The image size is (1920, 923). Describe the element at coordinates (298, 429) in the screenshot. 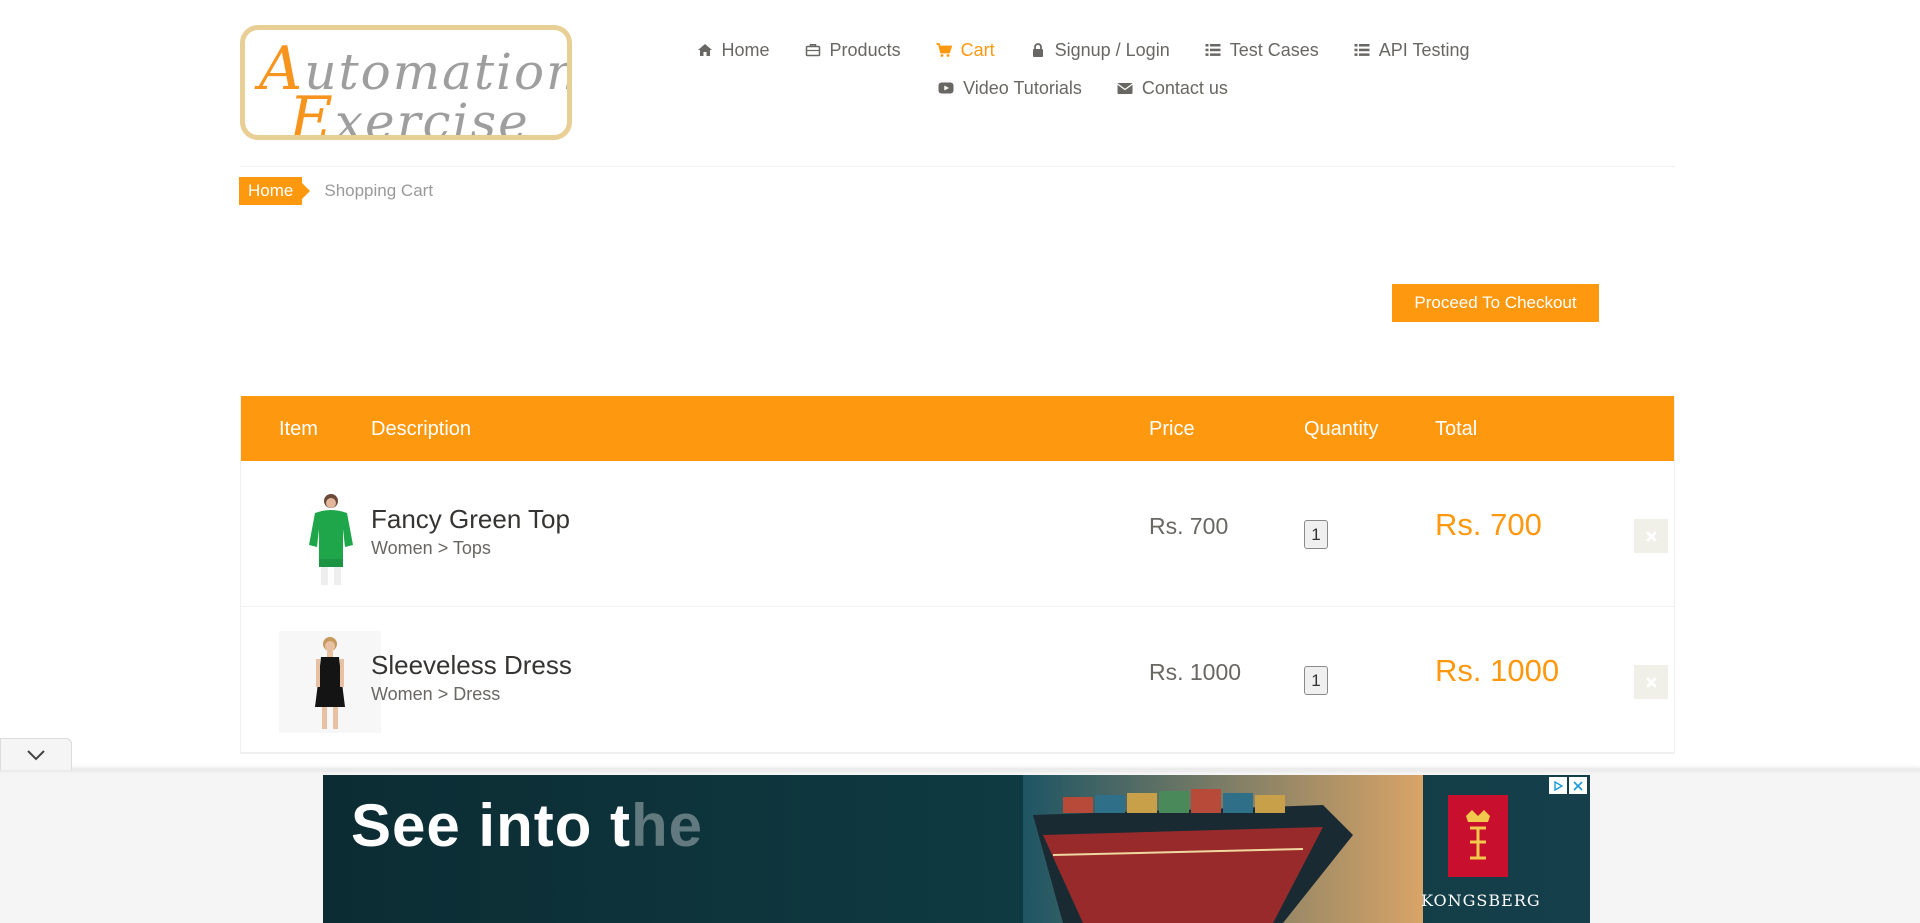

I see `column-header-item: Item` at that location.